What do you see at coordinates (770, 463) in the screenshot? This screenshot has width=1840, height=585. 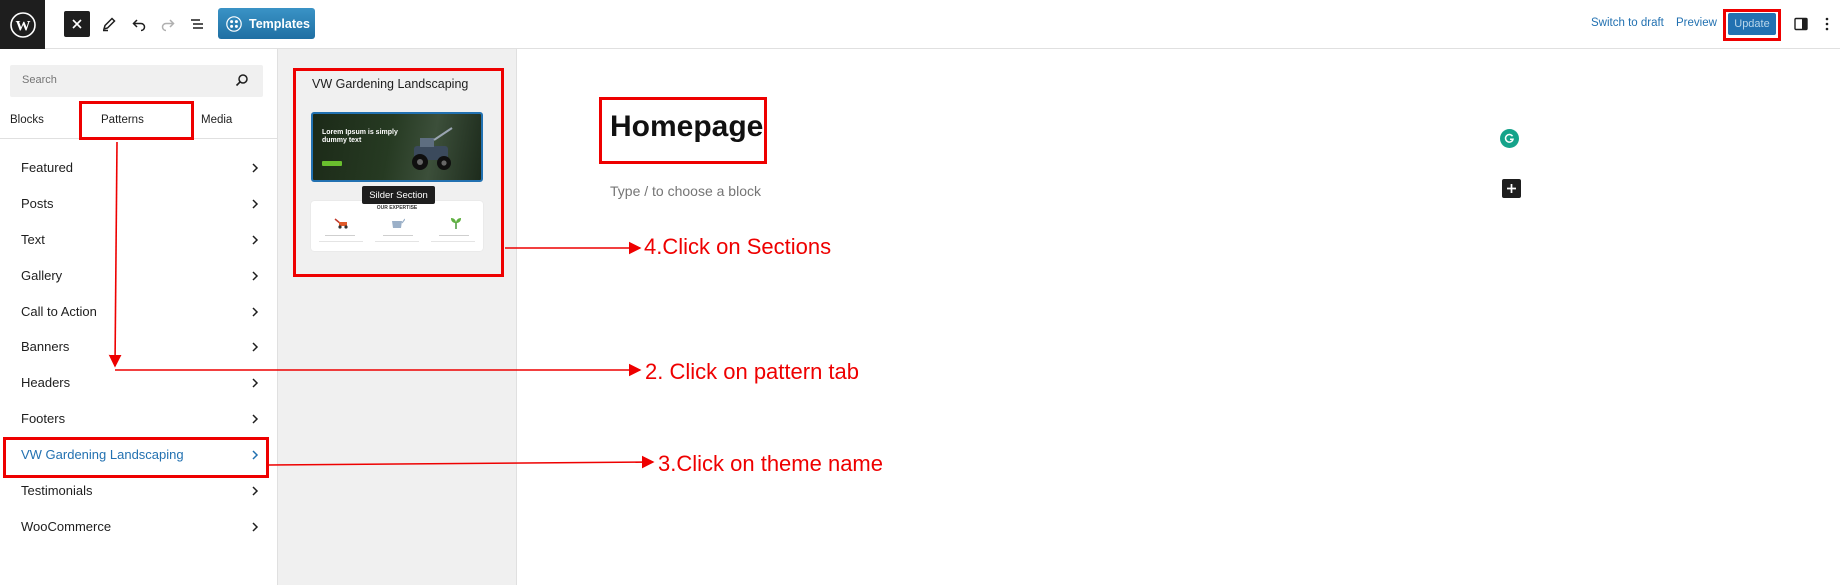 I see `annotation-step3: 3.Click on theme name` at bounding box center [770, 463].